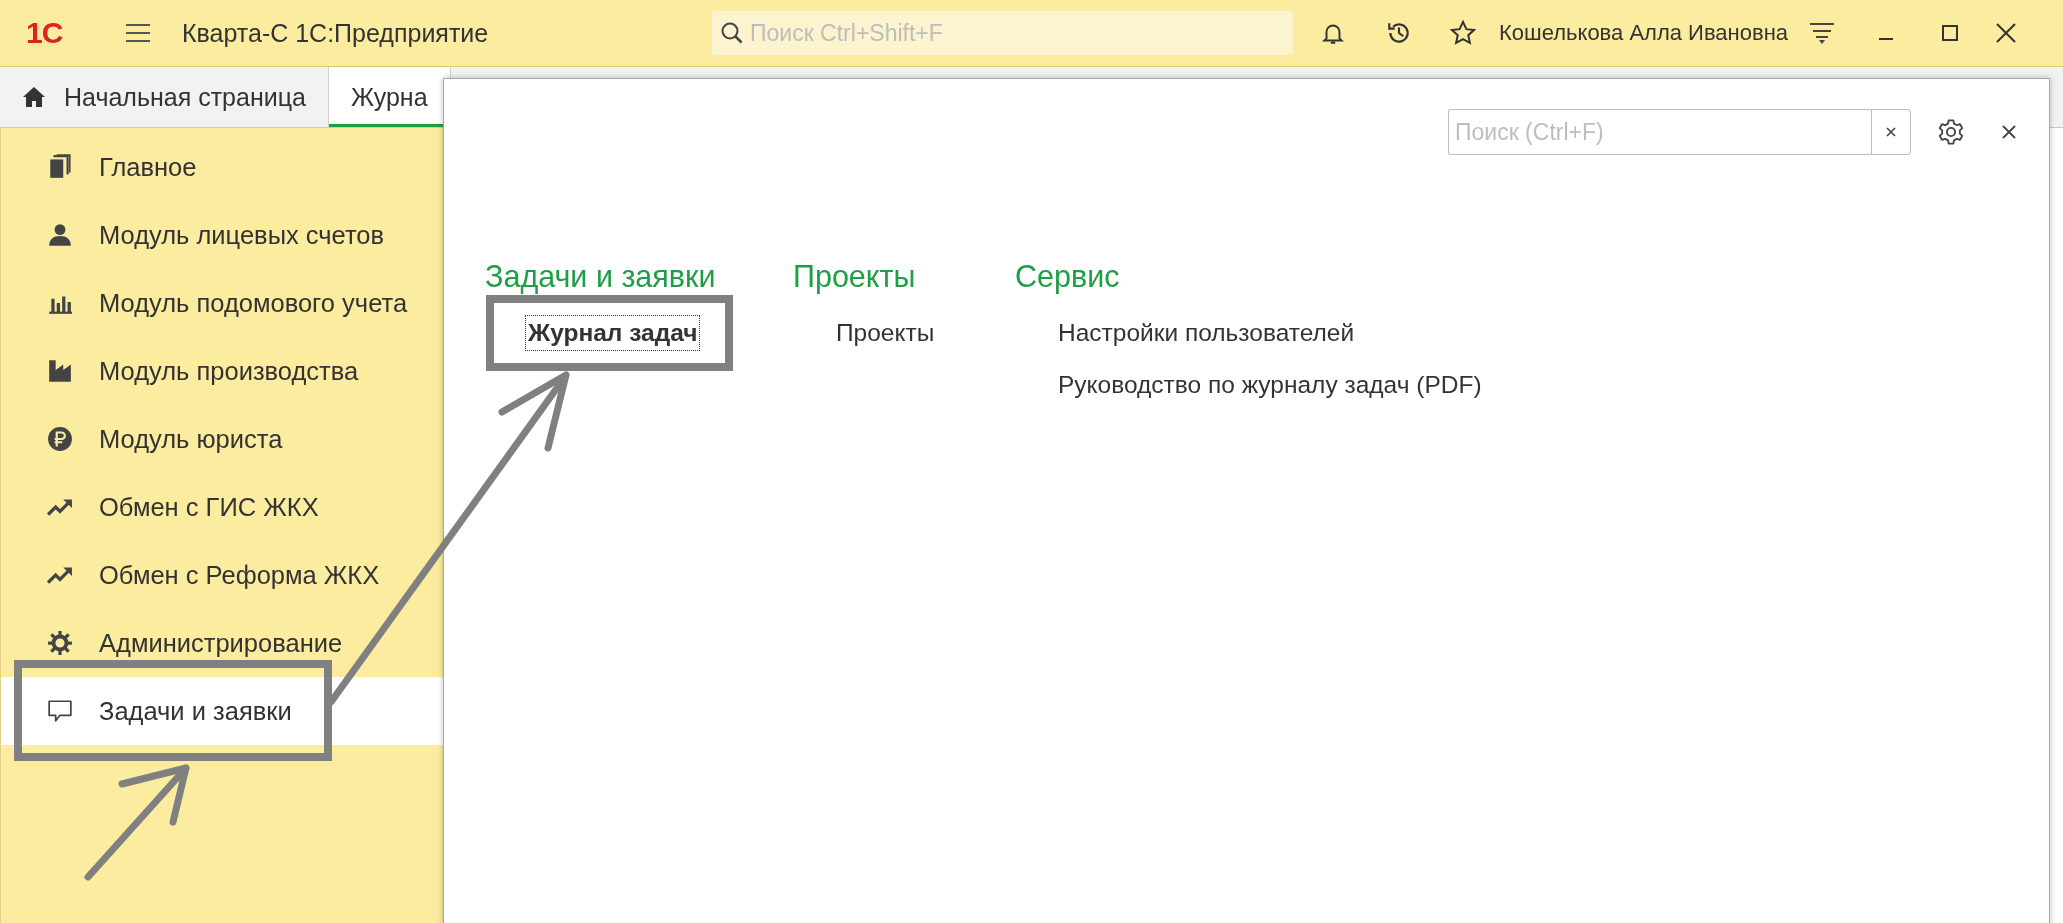 This screenshot has height=923, width=2063. I want to click on menu-link: Журнал задач, so click(613, 333).